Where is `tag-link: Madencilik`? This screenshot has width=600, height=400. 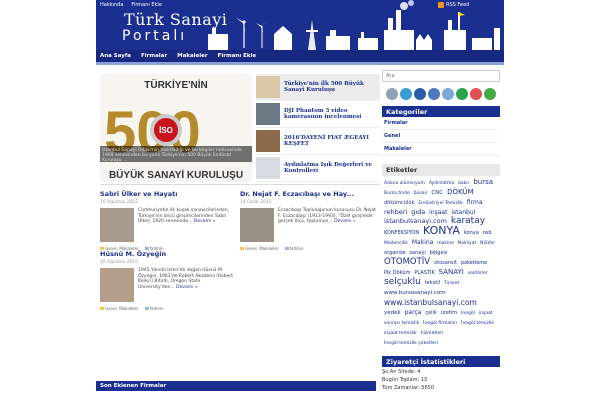 tag-link: Madencilik is located at coordinates (396, 243).